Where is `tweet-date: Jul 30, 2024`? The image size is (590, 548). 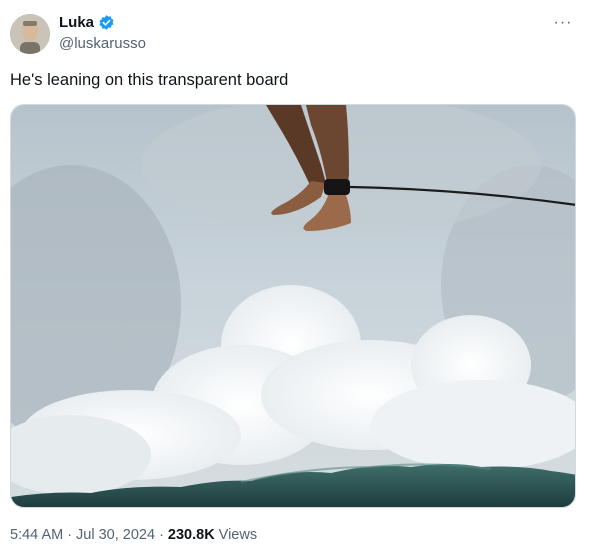 tweet-date: Jul 30, 2024 is located at coordinates (115, 535).